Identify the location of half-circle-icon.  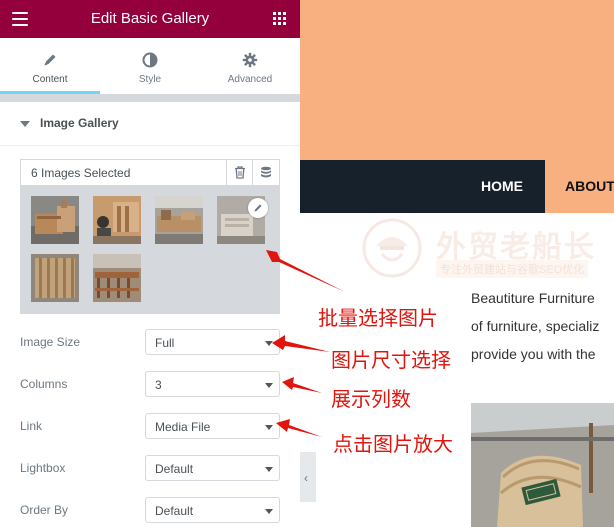
(150, 60).